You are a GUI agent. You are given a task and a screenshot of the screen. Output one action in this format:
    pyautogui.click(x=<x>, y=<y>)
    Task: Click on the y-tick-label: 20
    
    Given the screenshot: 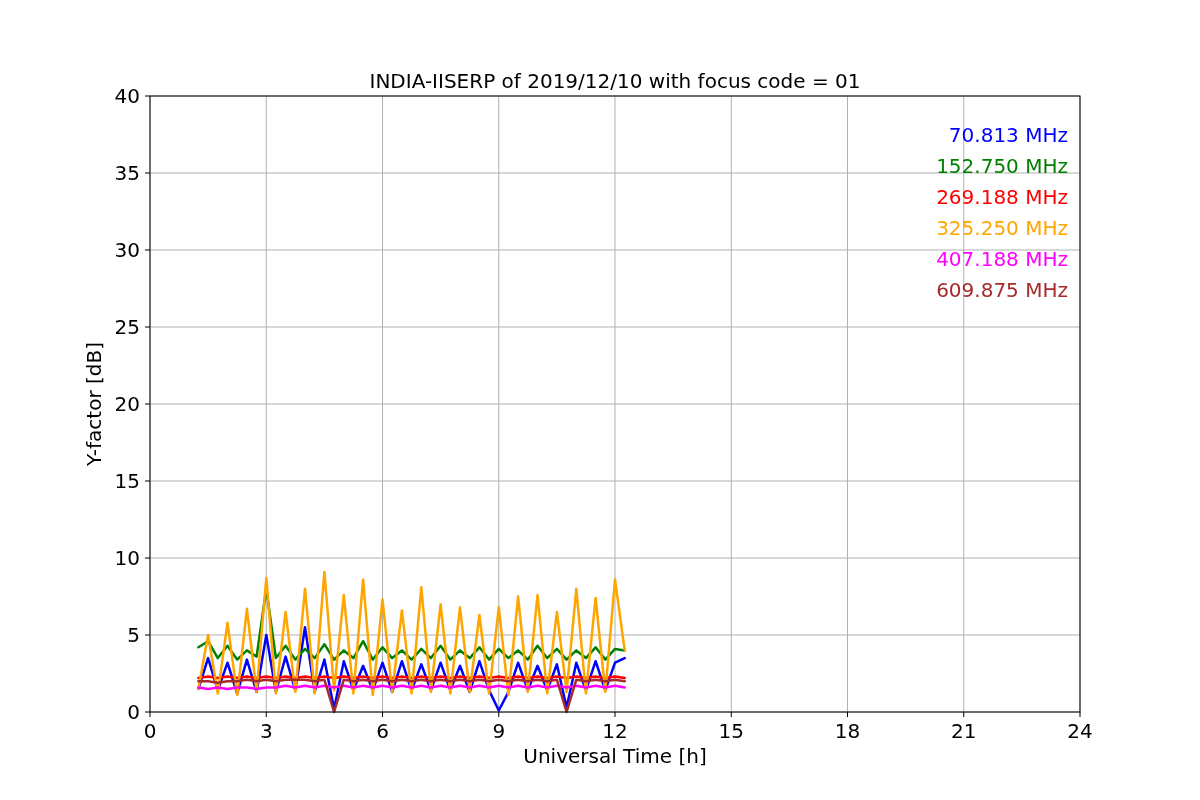 What is the action you would take?
    pyautogui.click(x=127, y=404)
    